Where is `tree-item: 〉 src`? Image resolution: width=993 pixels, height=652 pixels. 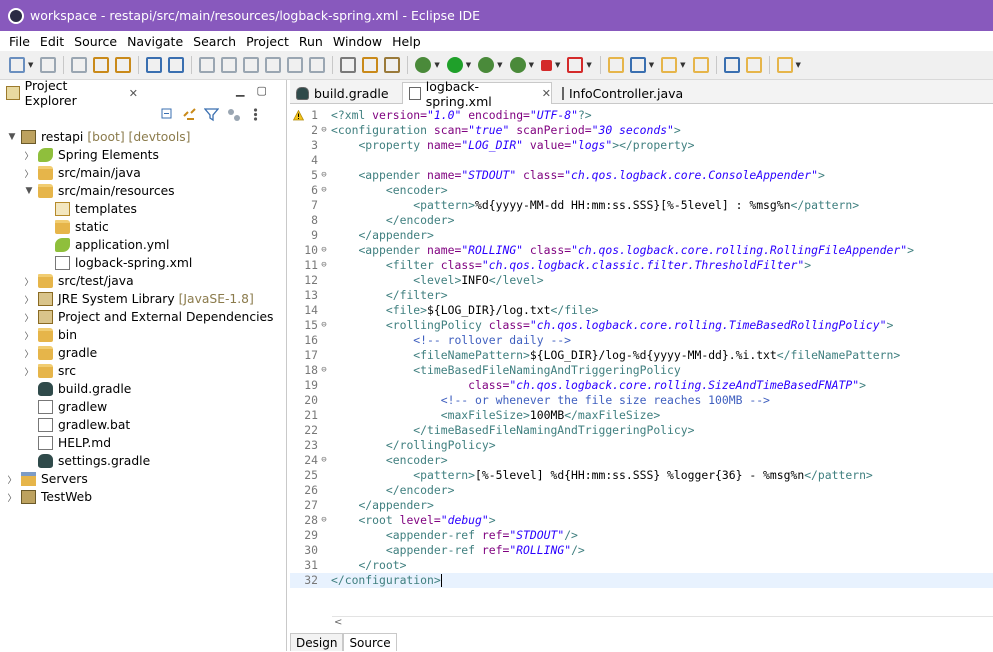 tree-item: 〉 src is located at coordinates (143, 371).